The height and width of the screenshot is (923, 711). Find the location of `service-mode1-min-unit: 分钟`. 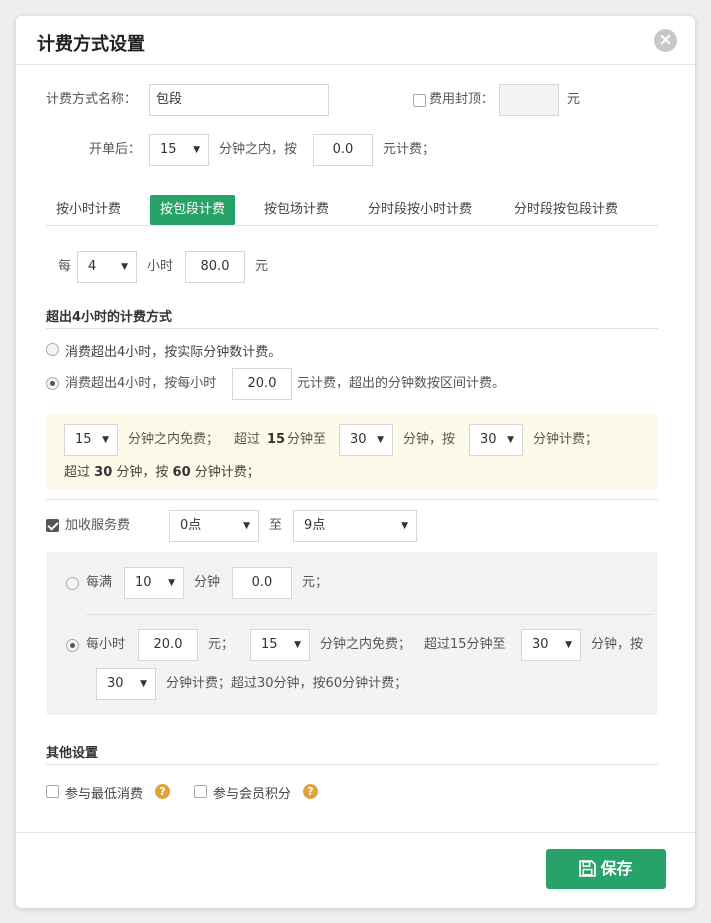

service-mode1-min-unit: 分钟 is located at coordinates (207, 582).